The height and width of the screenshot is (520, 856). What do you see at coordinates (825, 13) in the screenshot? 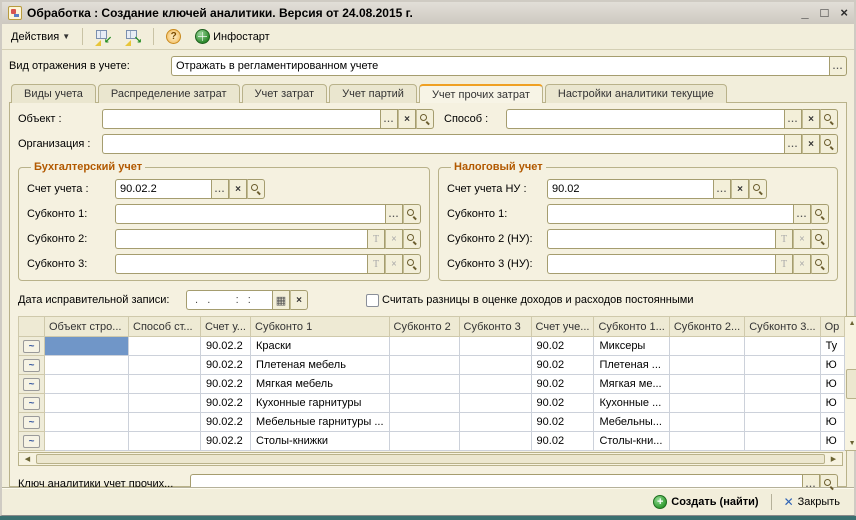
I see `maximize-button: □` at bounding box center [825, 13].